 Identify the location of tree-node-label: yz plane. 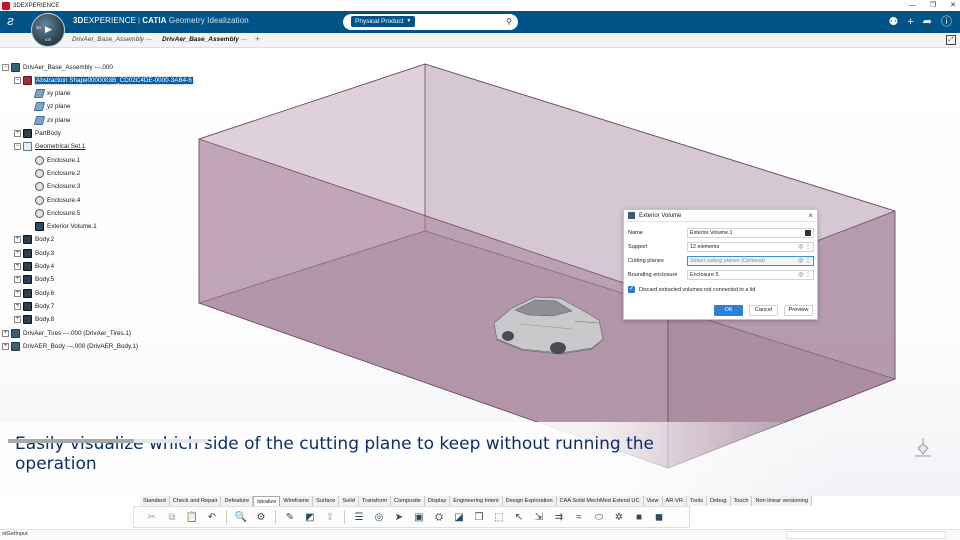
(58, 106).